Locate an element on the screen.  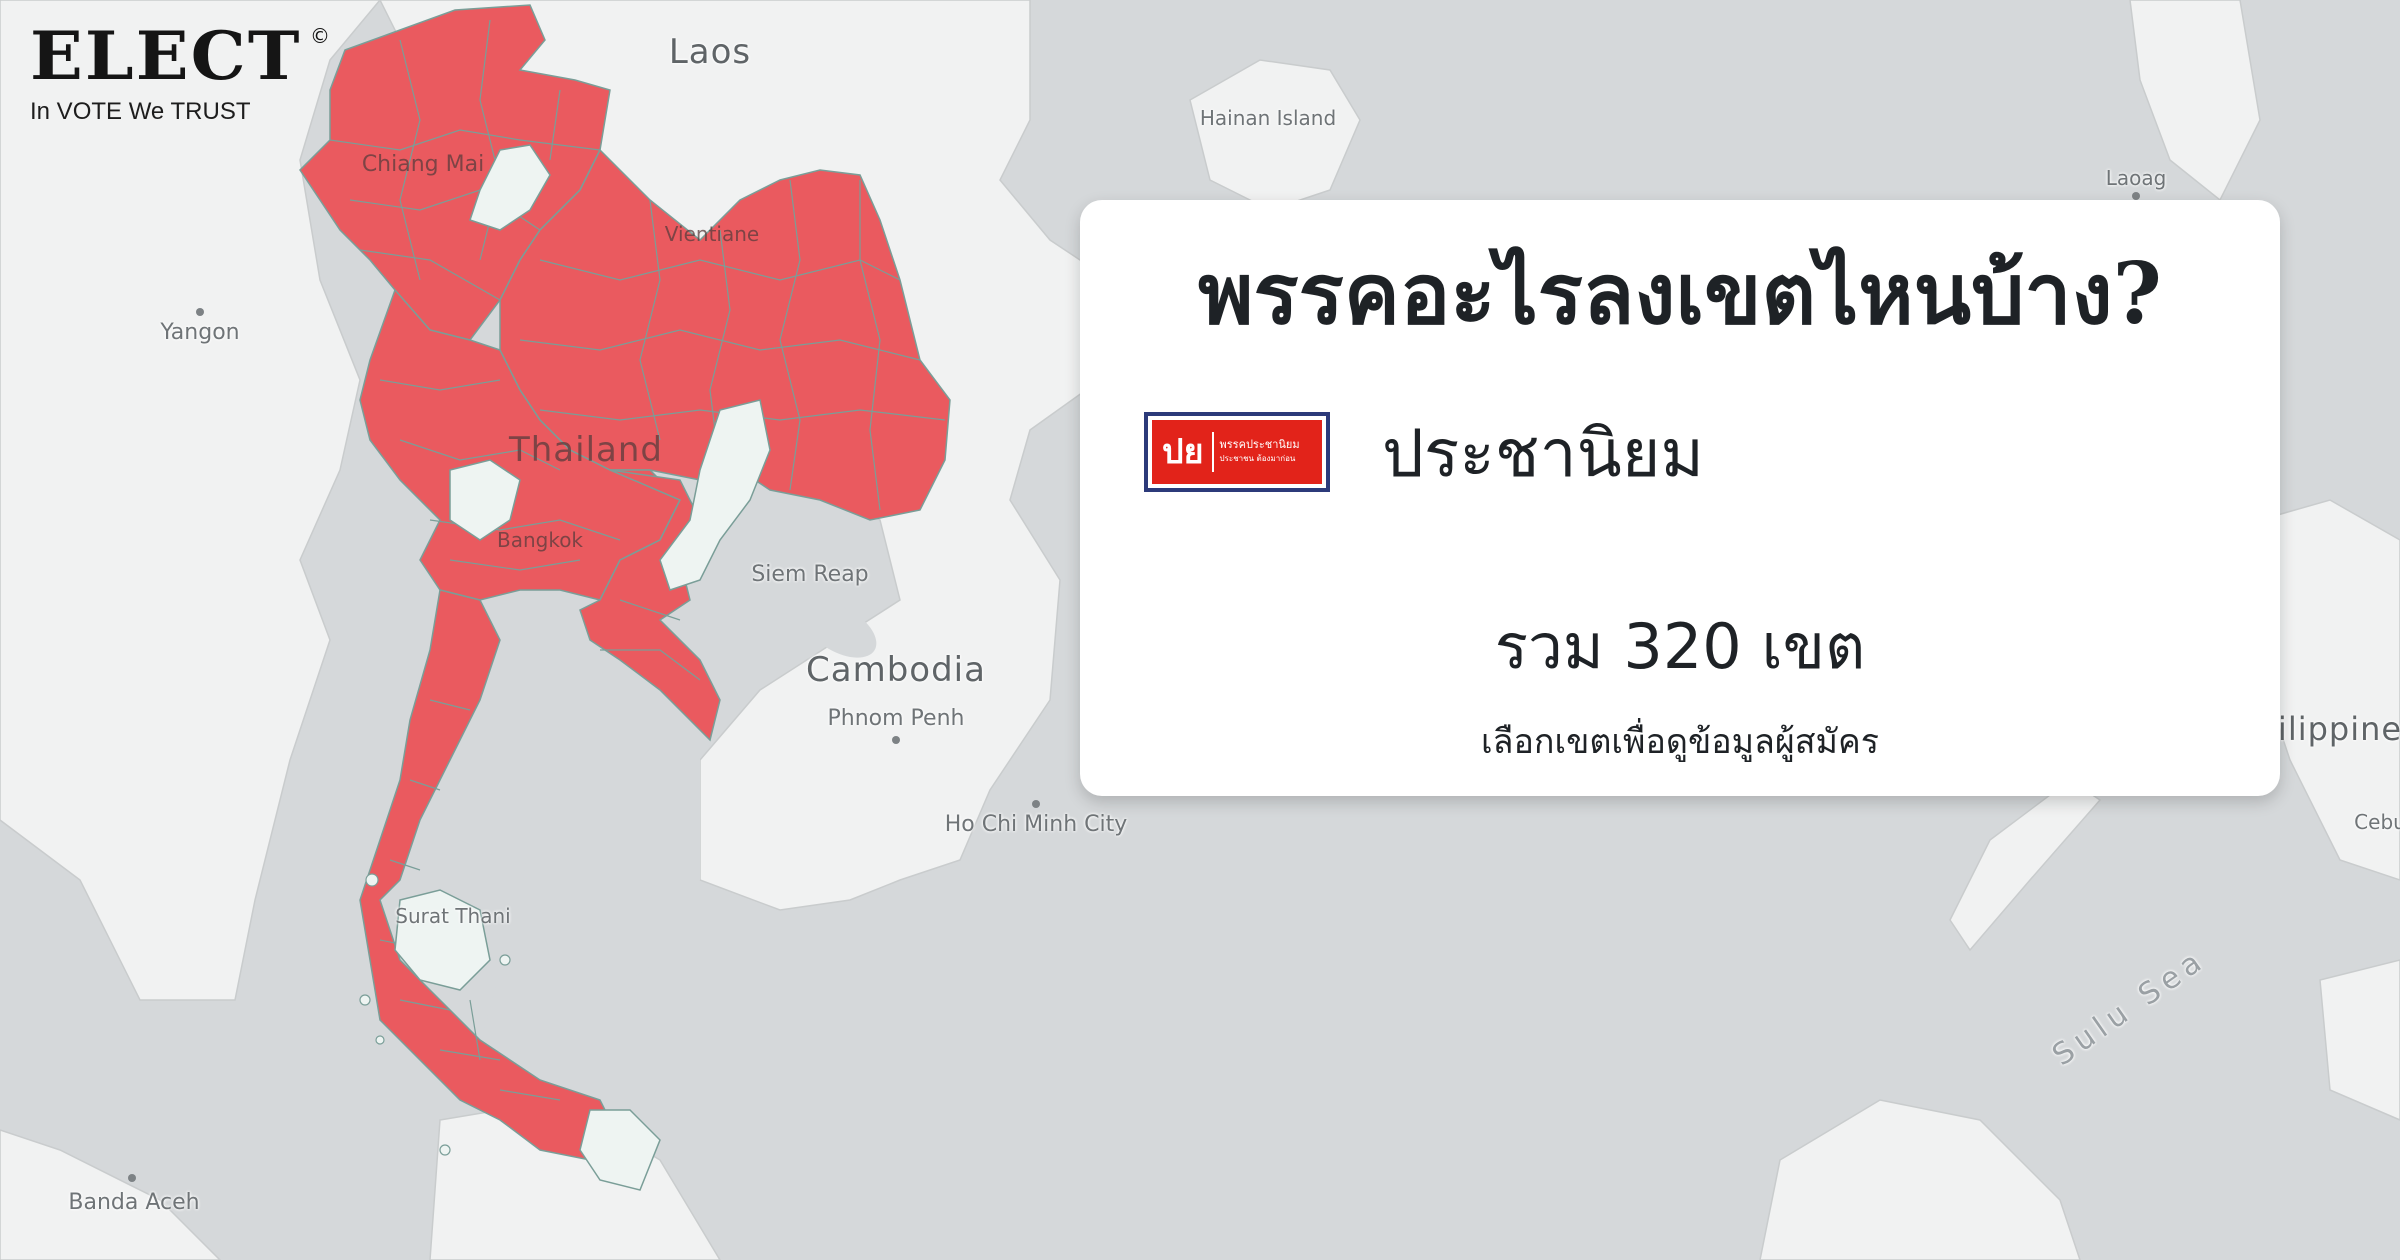
brand: ELECT © In VOTE We TRUST is located at coordinates (180, 72).